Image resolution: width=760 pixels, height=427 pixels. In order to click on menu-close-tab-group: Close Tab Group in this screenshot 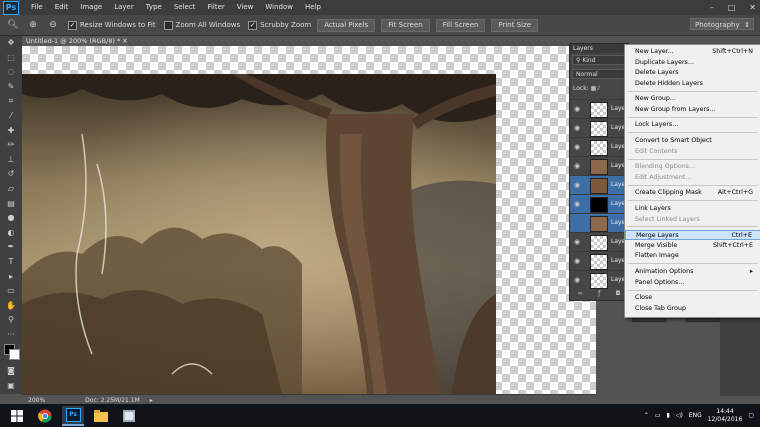, I will do `click(692, 309)`.